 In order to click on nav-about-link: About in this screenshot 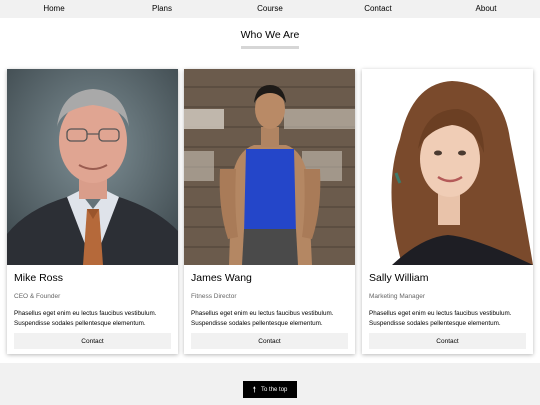, I will do `click(486, 9)`.